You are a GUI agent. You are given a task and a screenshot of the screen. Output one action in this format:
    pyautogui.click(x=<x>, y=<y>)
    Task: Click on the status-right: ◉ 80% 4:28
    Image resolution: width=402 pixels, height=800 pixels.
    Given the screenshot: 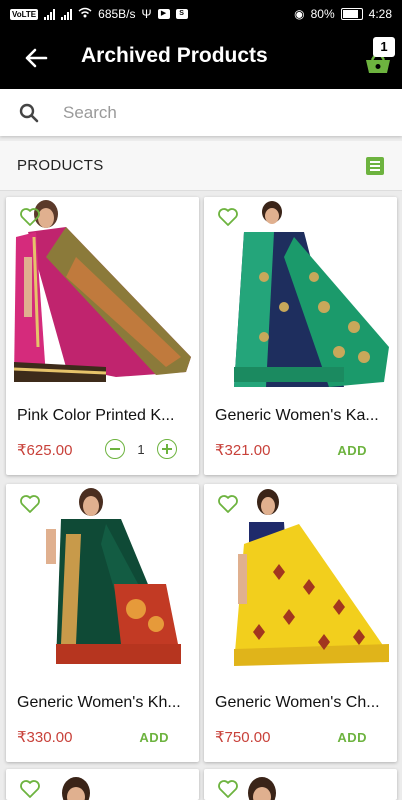 What is the action you would take?
    pyautogui.click(x=343, y=14)
    